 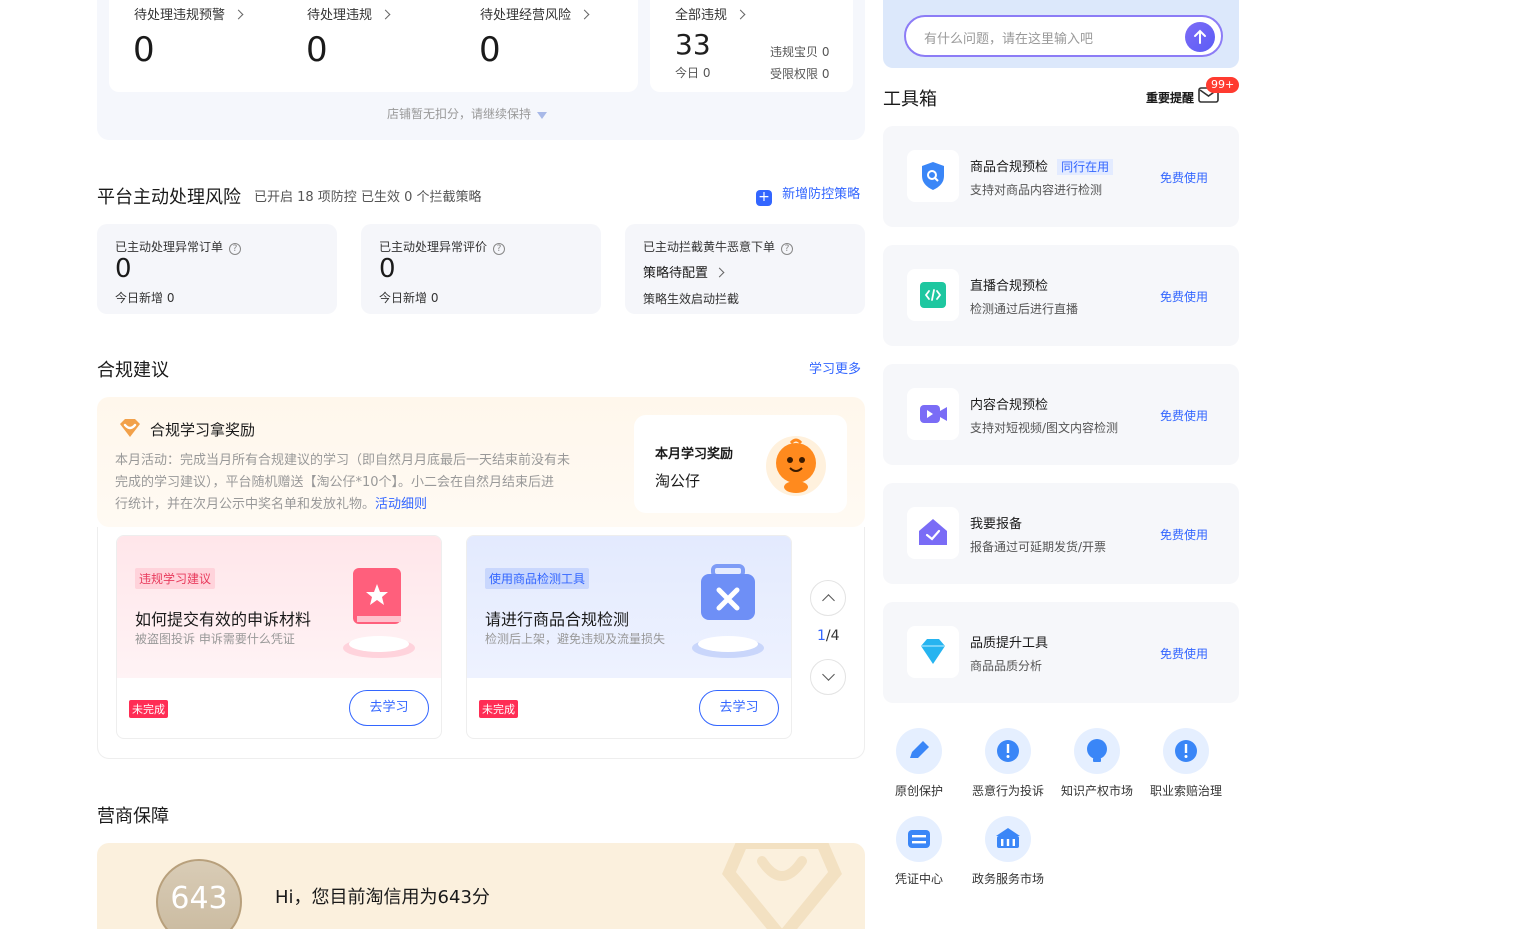 I want to click on house-check-icon, so click(x=933, y=533).